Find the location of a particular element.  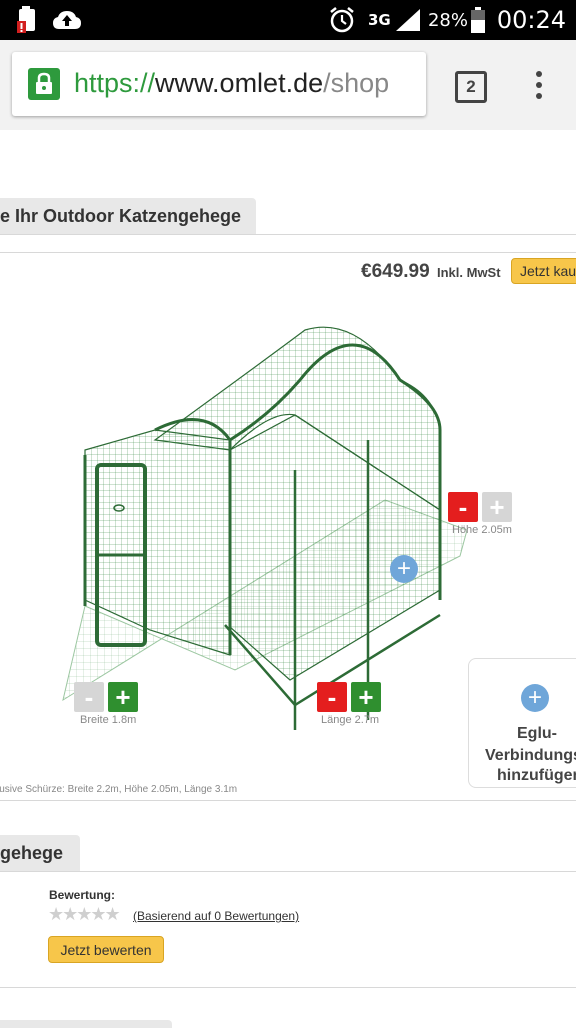

network-type: 3G is located at coordinates (379, 20).